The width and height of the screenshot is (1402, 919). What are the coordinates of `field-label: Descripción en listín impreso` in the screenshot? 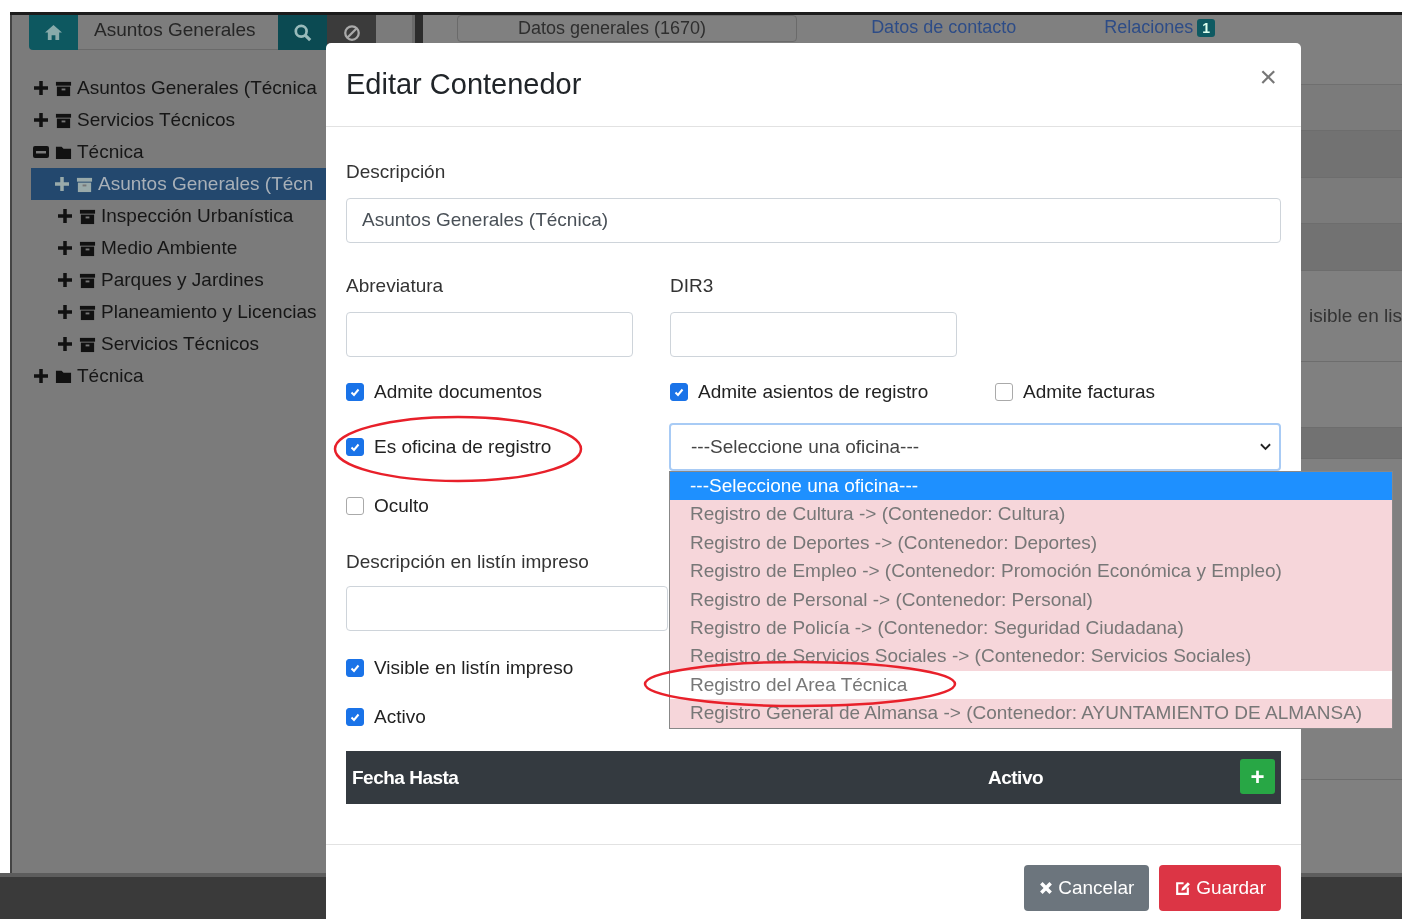 It's located at (467, 562).